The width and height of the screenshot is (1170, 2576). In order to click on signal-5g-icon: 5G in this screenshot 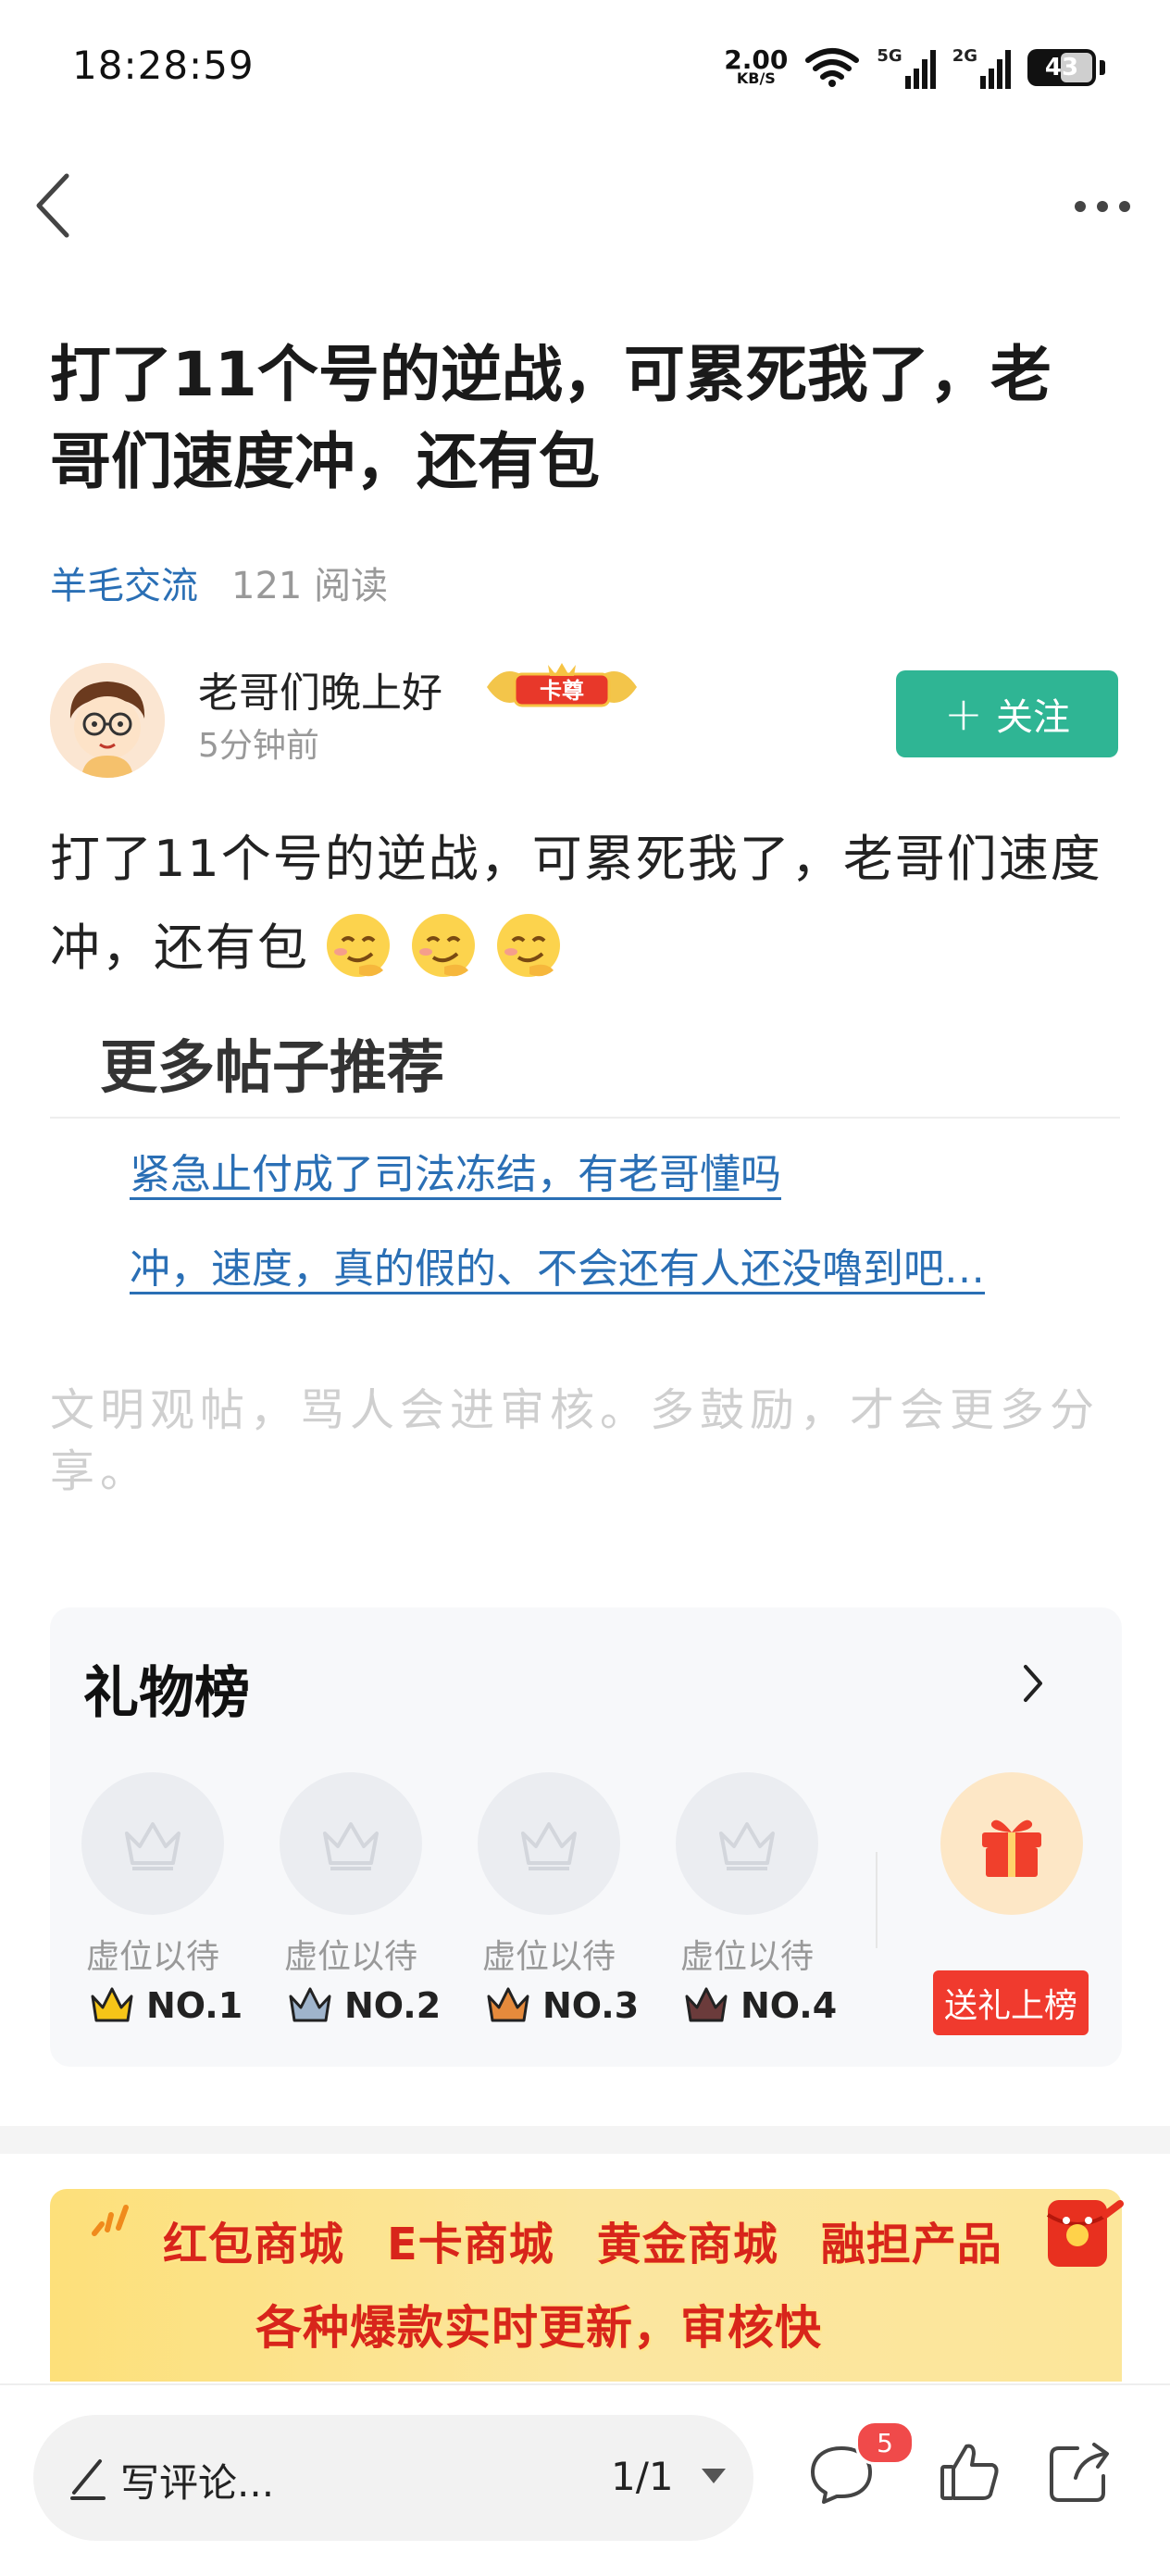, I will do `click(906, 67)`.